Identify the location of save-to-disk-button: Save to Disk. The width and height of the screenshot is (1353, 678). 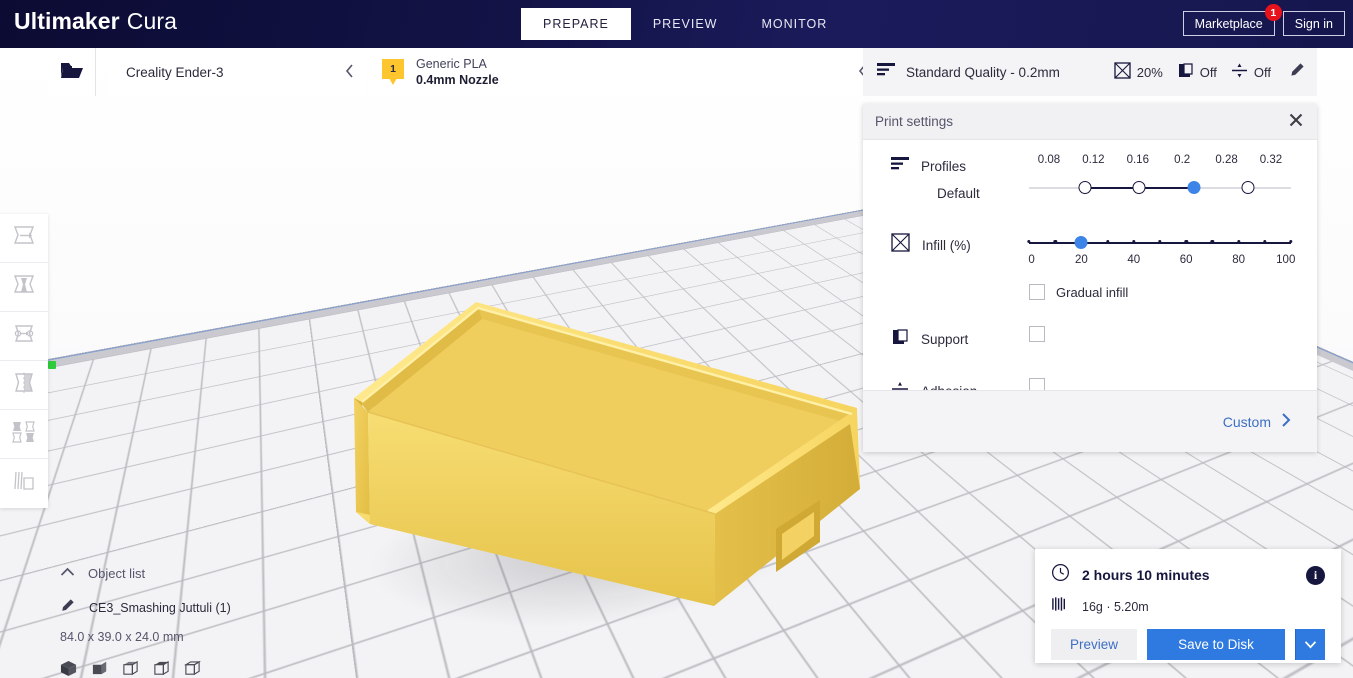
(1216, 644).